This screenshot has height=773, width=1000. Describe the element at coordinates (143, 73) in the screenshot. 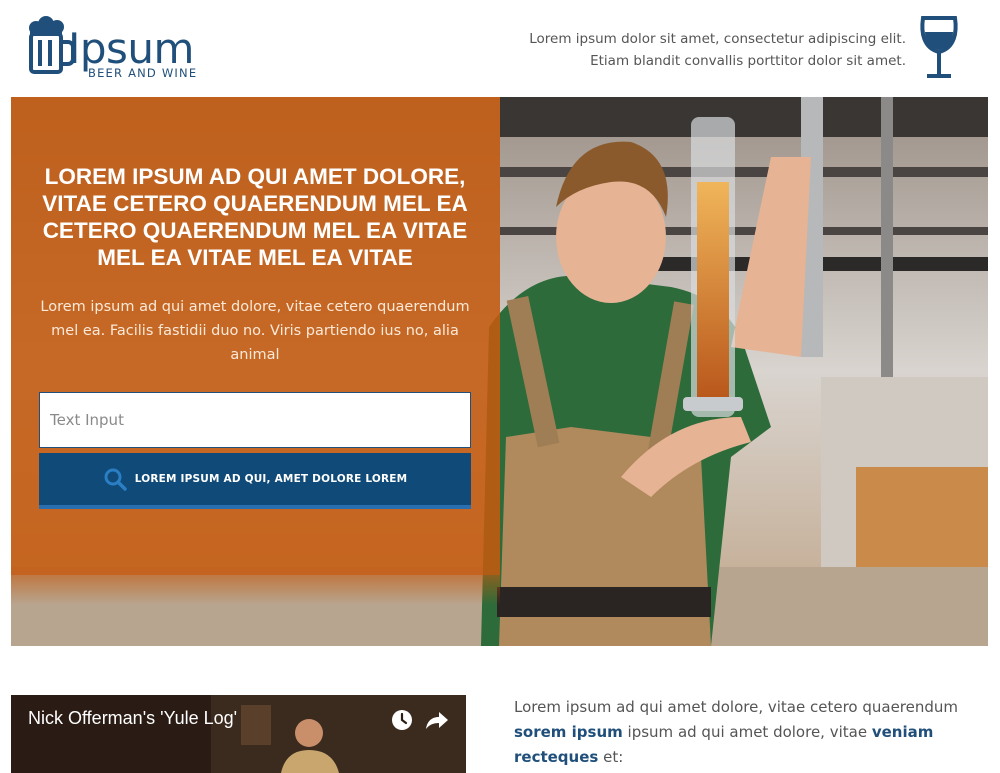

I see `logo-subtitle: BEER AND WINE` at that location.